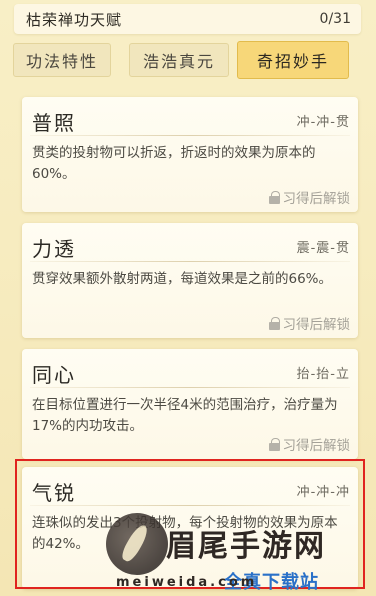 The width and height of the screenshot is (376, 596). What do you see at coordinates (54, 249) in the screenshot?
I see `talent-name: 力透` at bounding box center [54, 249].